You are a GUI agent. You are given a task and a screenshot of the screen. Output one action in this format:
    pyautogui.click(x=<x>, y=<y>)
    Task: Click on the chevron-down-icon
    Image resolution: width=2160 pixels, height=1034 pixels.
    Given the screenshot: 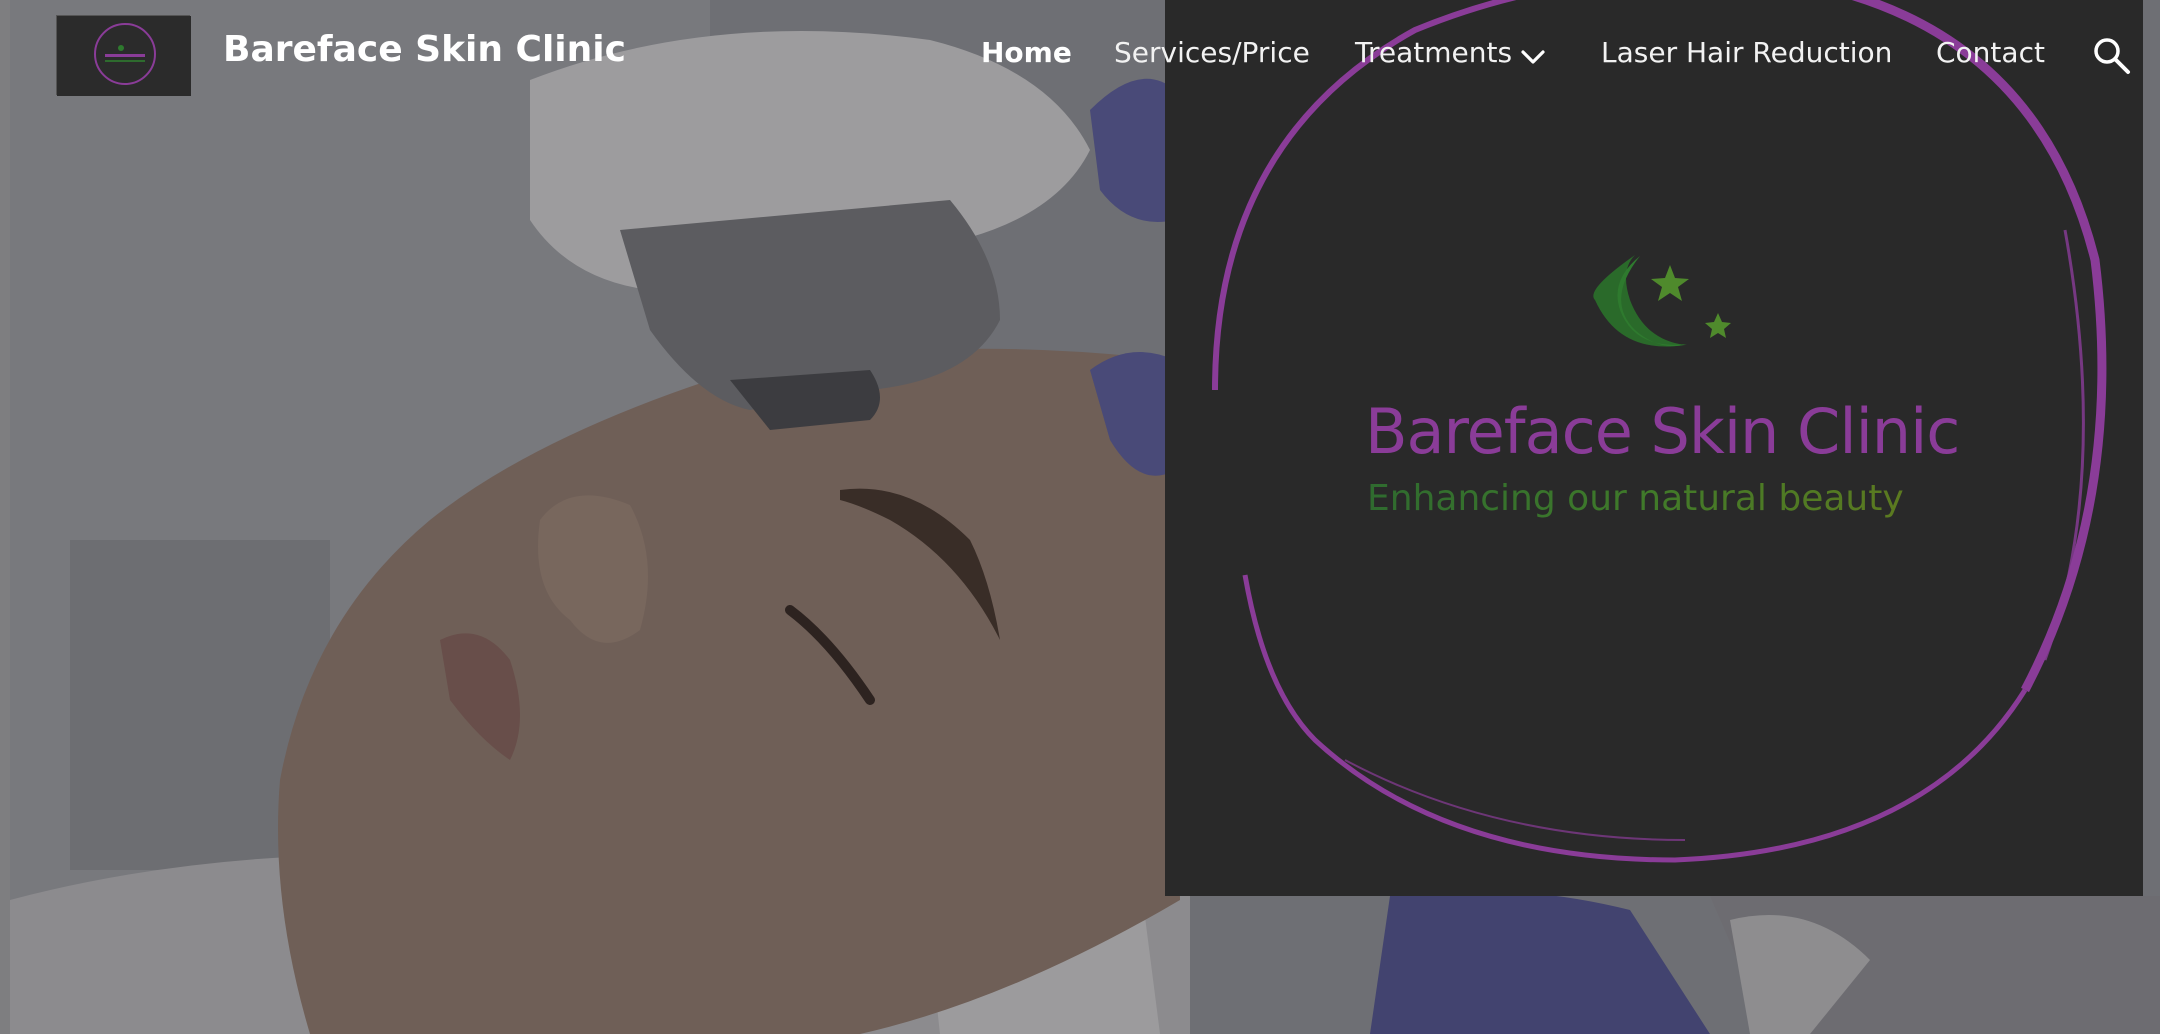 What is the action you would take?
    pyautogui.click(x=1533, y=57)
    